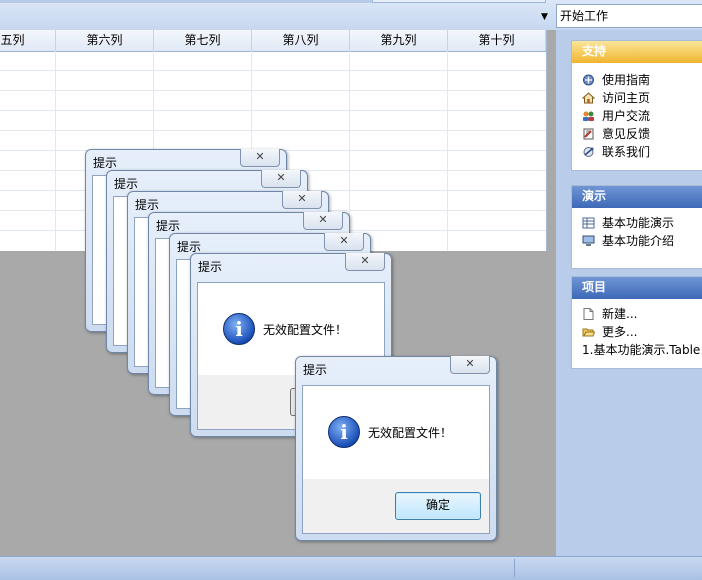 The image size is (702, 580). What do you see at coordinates (544, 17) in the screenshot?
I see `dropdown-arrow-icon: ▼` at bounding box center [544, 17].